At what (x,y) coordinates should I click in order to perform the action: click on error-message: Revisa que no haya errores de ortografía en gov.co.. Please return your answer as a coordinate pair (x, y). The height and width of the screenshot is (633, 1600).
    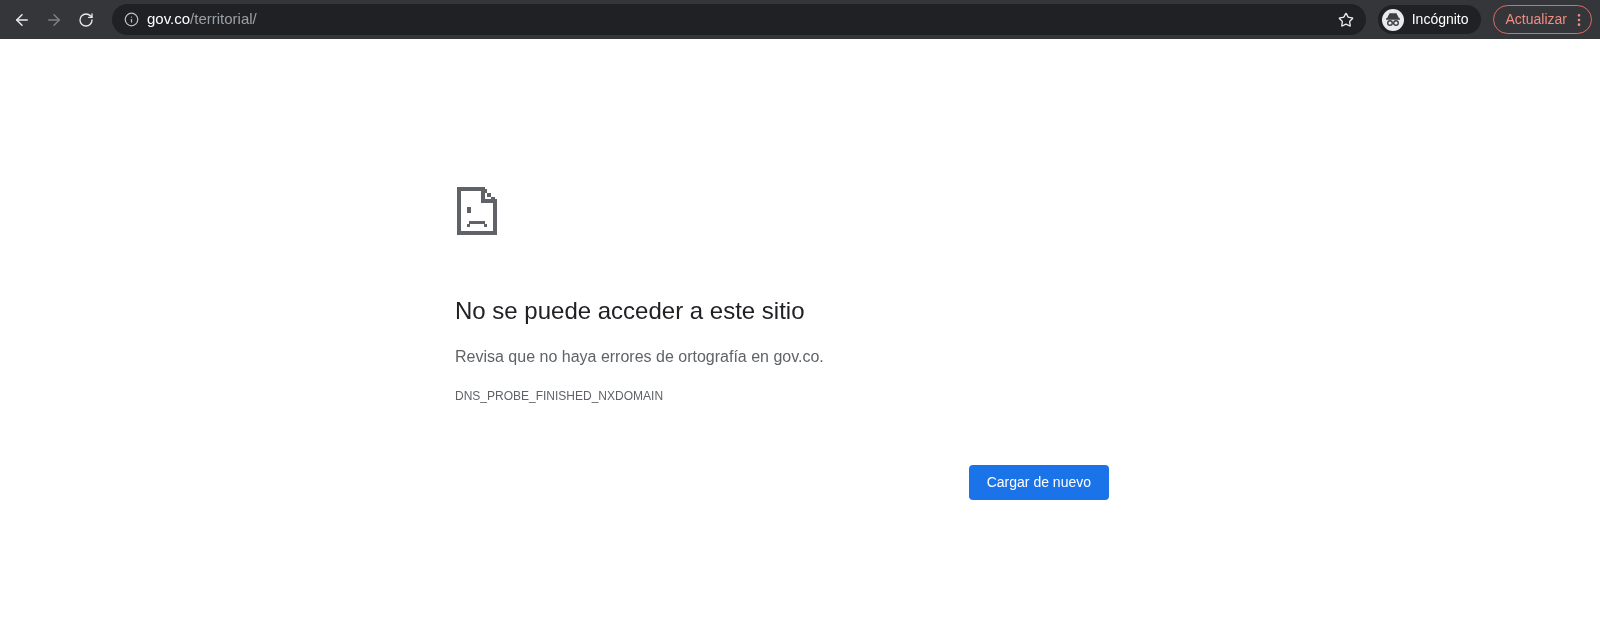
    Looking at the image, I should click on (640, 357).